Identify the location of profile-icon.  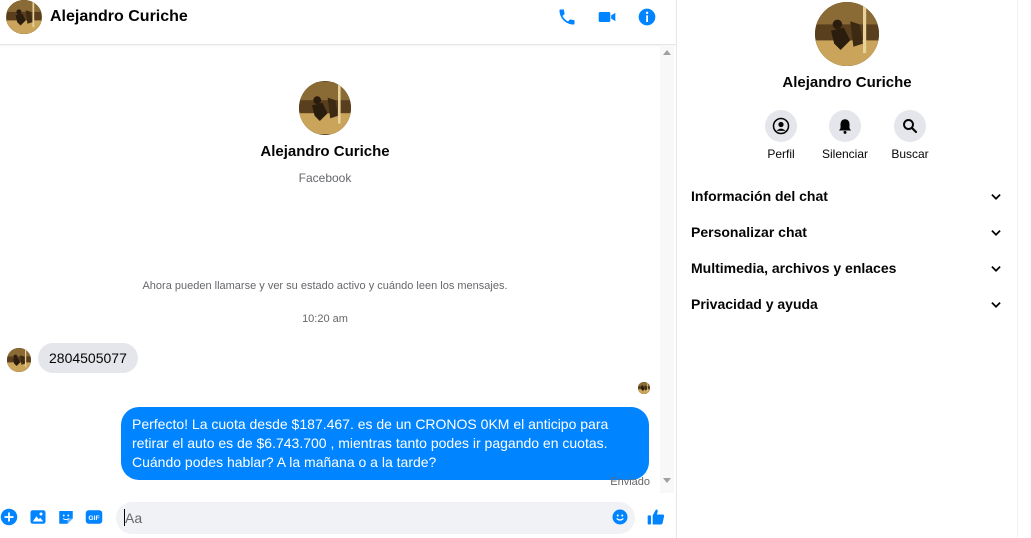
(781, 126).